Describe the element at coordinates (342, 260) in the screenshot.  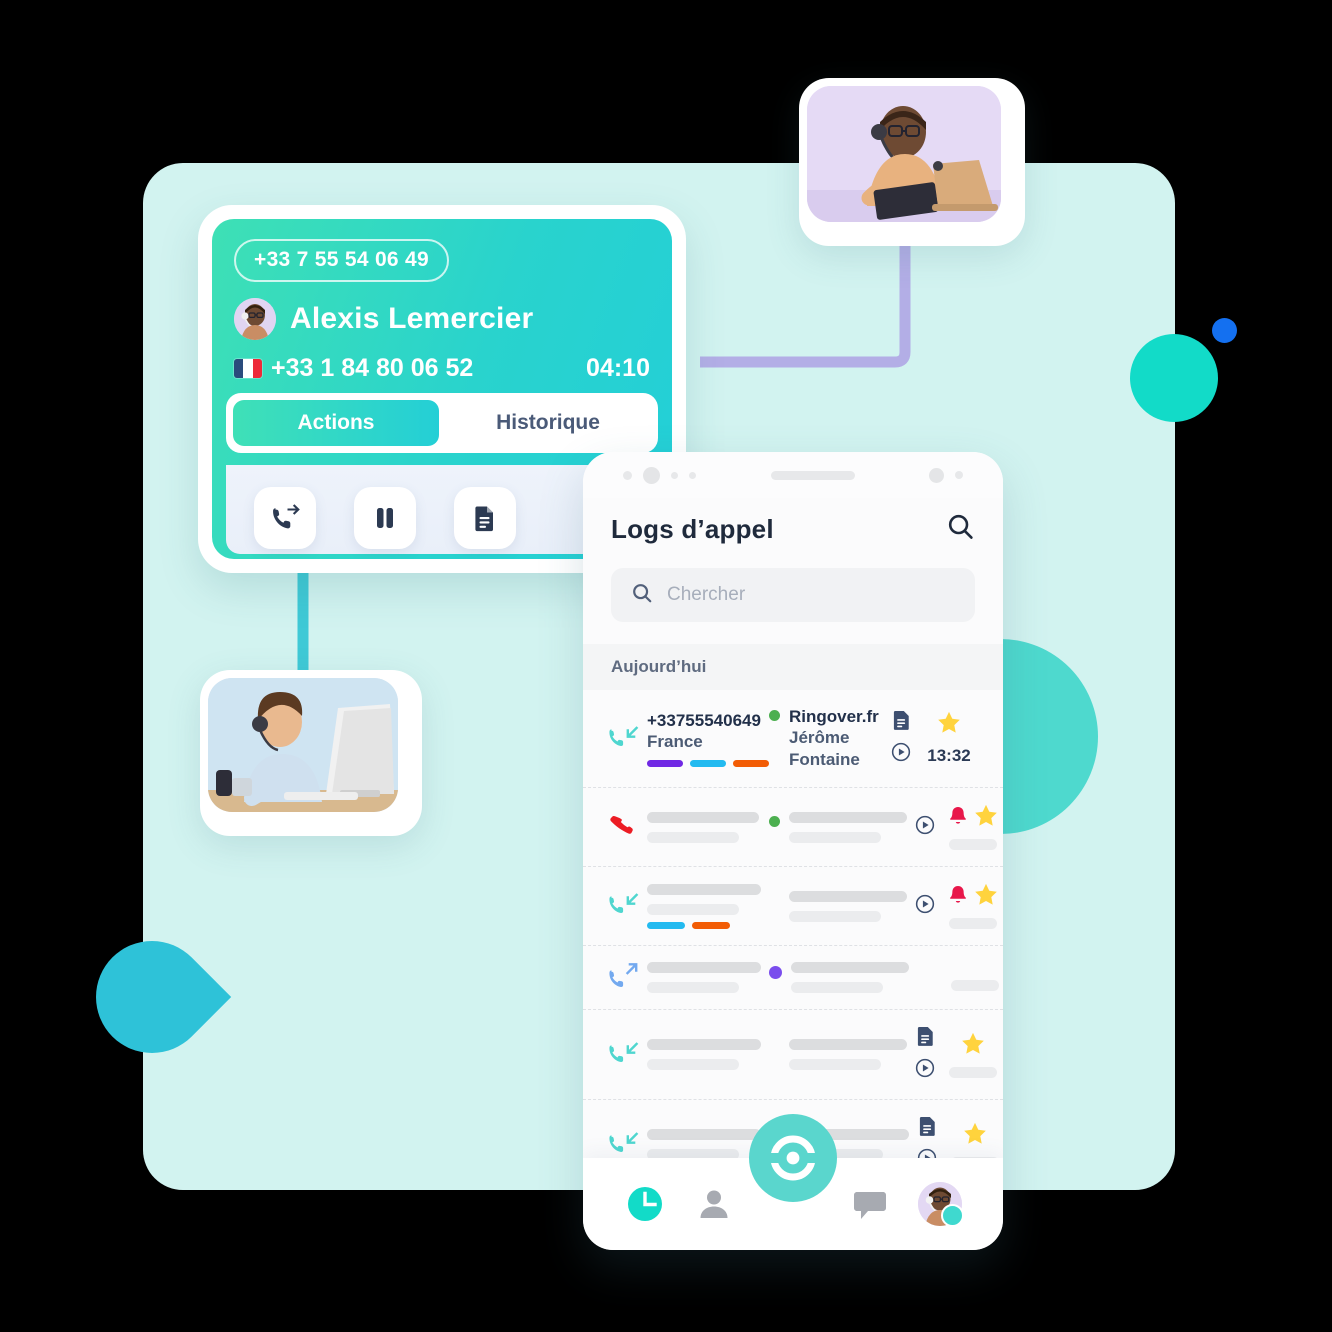
I see `caller-number-pill: +33 7 55 54 06 49` at that location.